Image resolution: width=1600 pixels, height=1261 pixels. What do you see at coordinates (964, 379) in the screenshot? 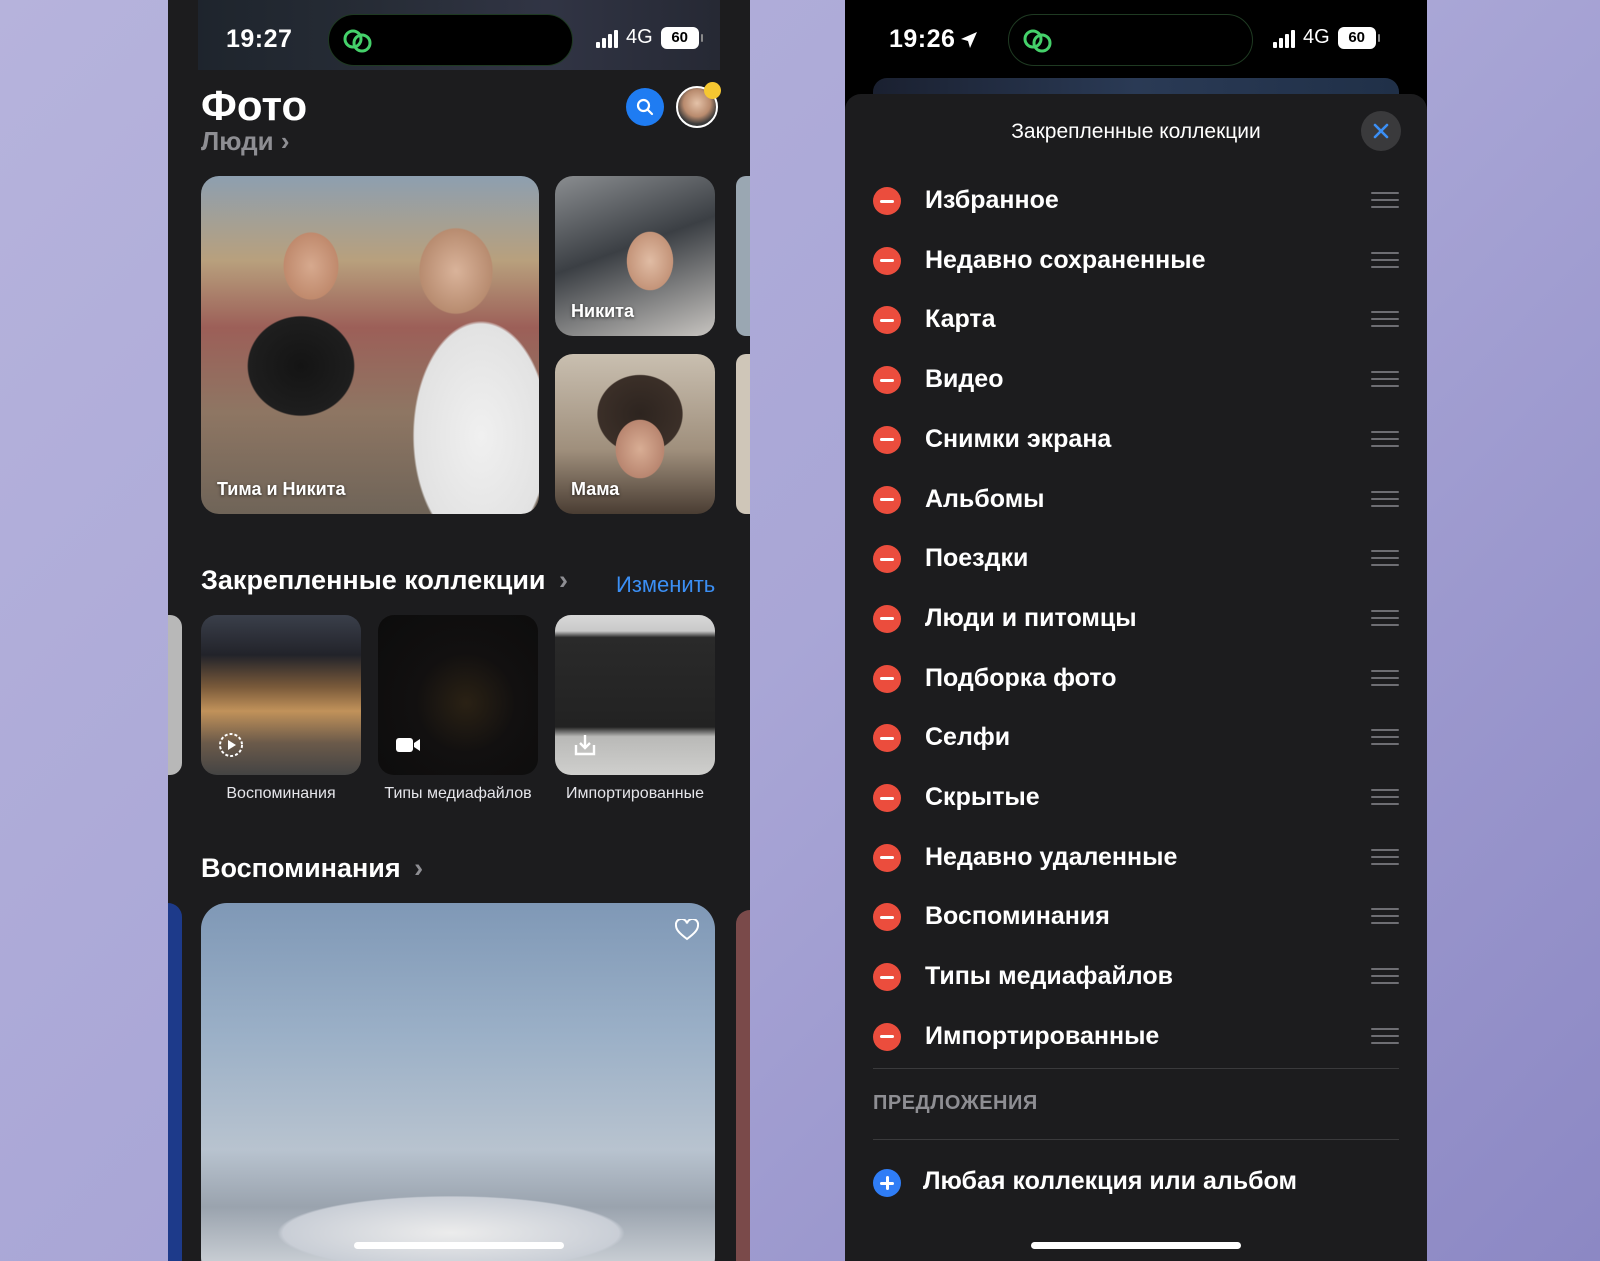
I see `collection-row-label: Видео` at bounding box center [964, 379].